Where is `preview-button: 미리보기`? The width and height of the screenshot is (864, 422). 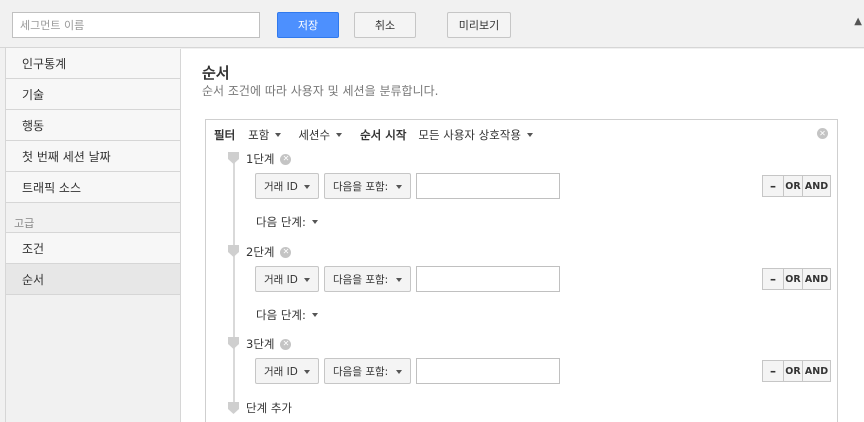 preview-button: 미리보기 is located at coordinates (479, 25).